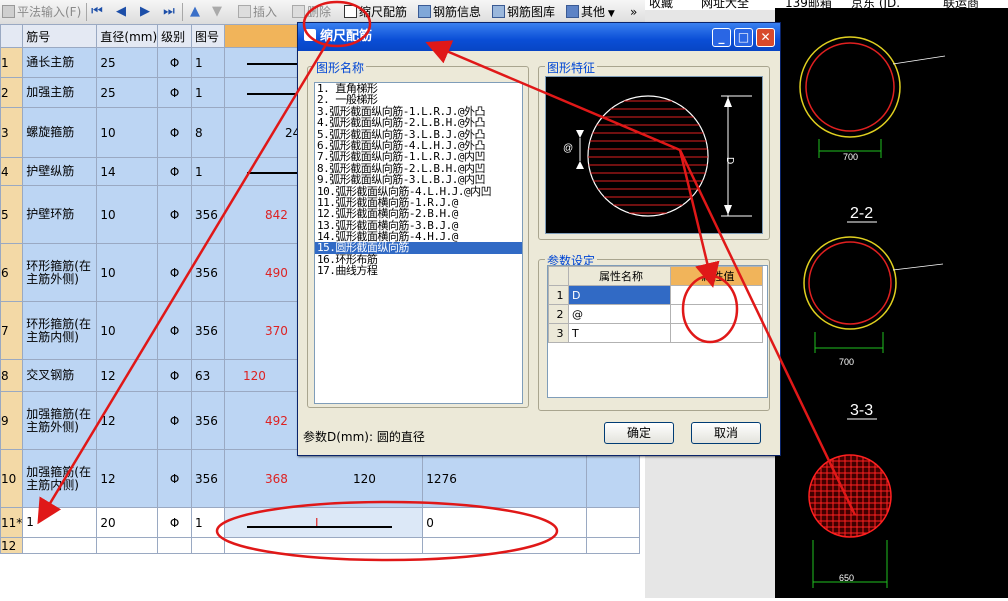  Describe the element at coordinates (41, 12) in the screenshot. I see `plan-input-button: 平法输入(F)` at that location.